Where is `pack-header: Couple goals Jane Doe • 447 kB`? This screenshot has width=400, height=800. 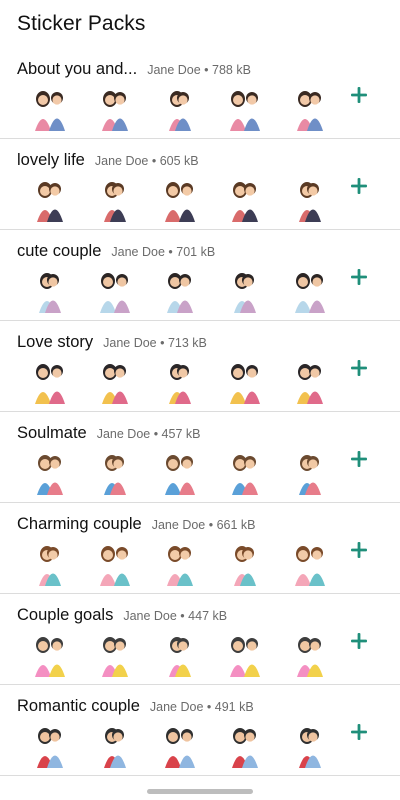 pack-header: Couple goals Jane Doe • 447 kB is located at coordinates (208, 615).